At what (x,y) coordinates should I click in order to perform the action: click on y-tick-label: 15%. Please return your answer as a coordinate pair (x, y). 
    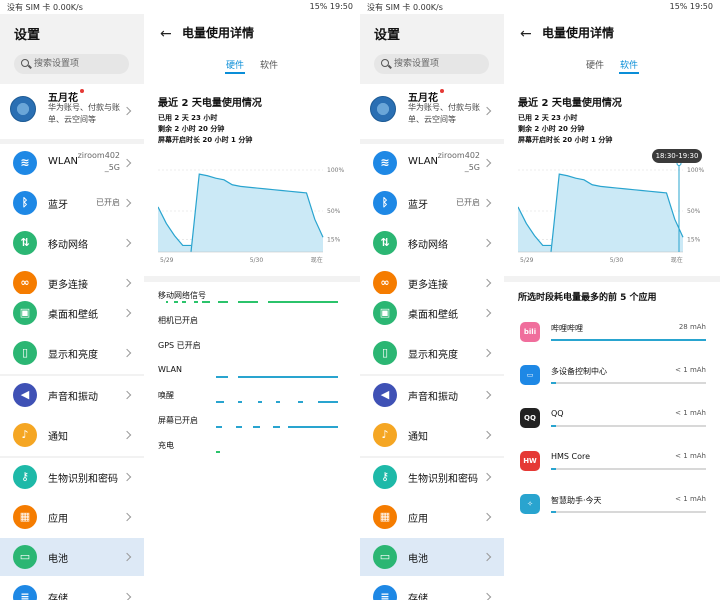
    Looking at the image, I should click on (694, 240).